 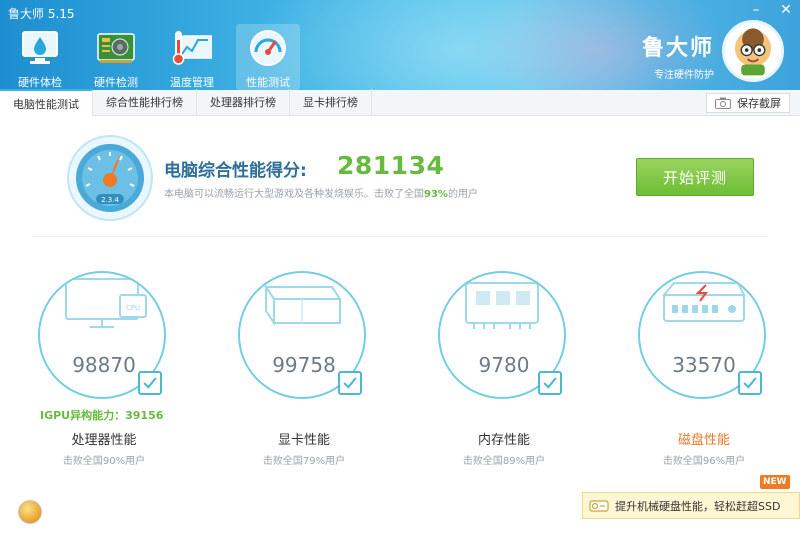 I want to click on new-badge: NEW, so click(x=775, y=482).